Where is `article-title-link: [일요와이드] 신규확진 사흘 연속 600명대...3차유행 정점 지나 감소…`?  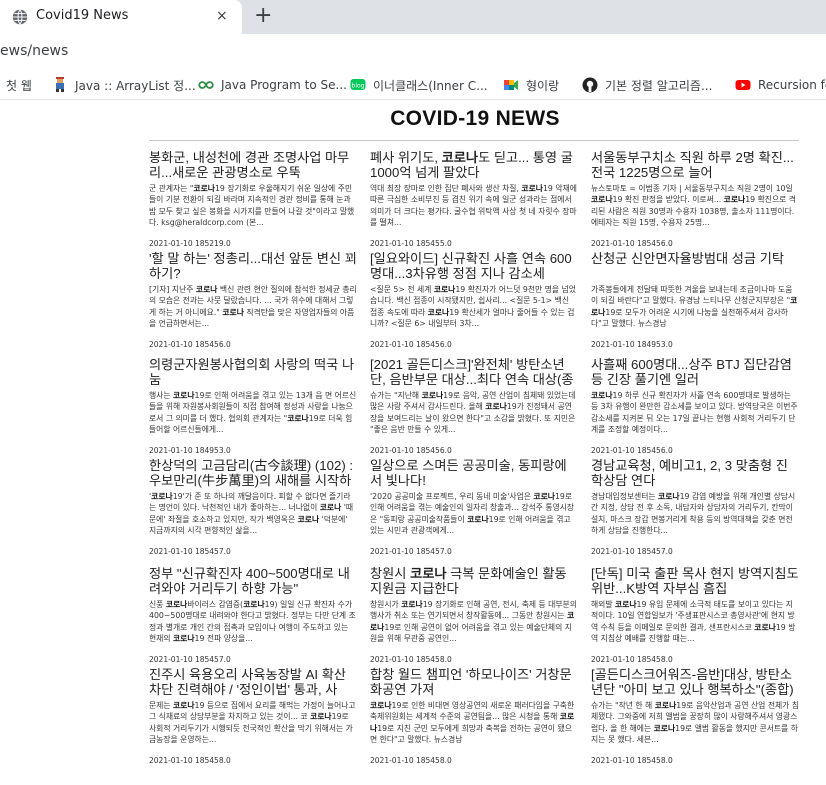
article-title-link: [일요와이드] 신규확진 사흘 연속 600명대...3차유행 정점 지나 감소… is located at coordinates (474, 266).